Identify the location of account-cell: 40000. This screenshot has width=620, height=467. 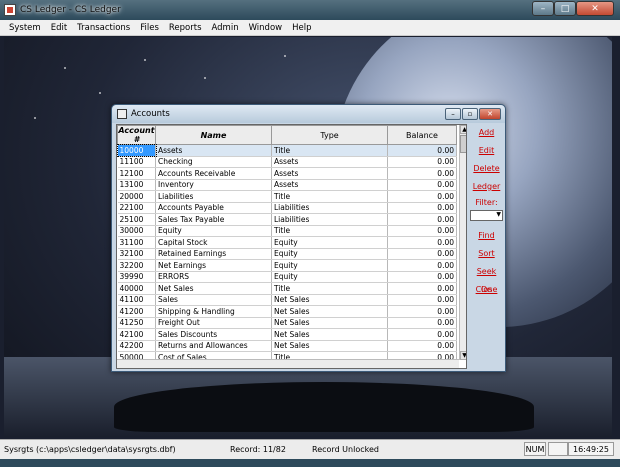
(136, 288).